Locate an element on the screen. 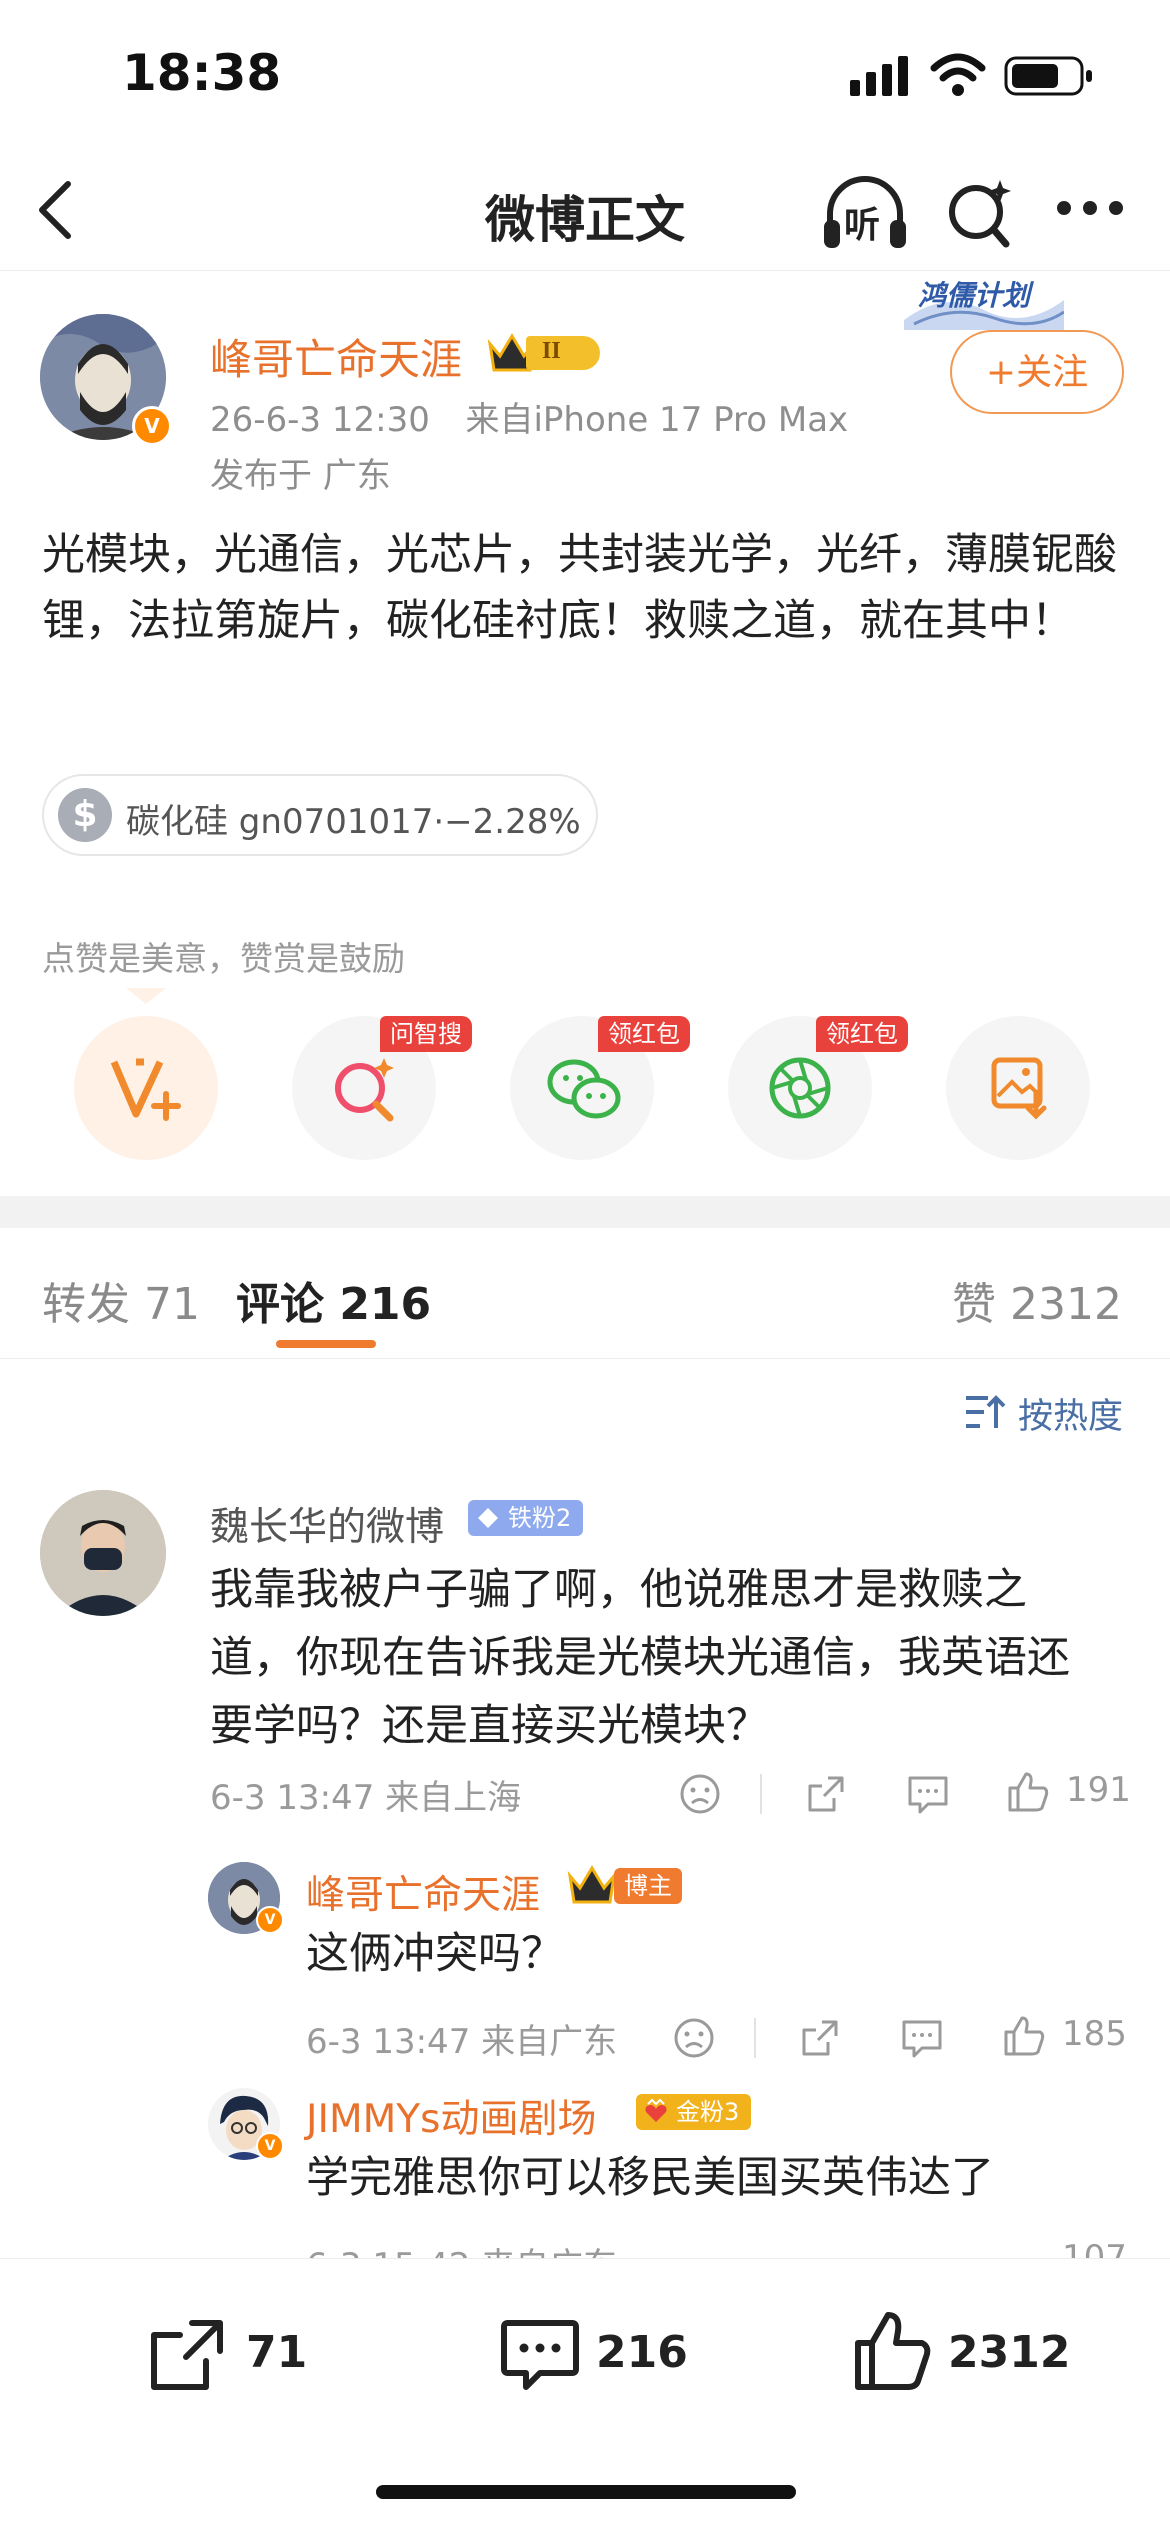 This screenshot has height=2533, width=1170. sort-icon is located at coordinates (986, 1411).